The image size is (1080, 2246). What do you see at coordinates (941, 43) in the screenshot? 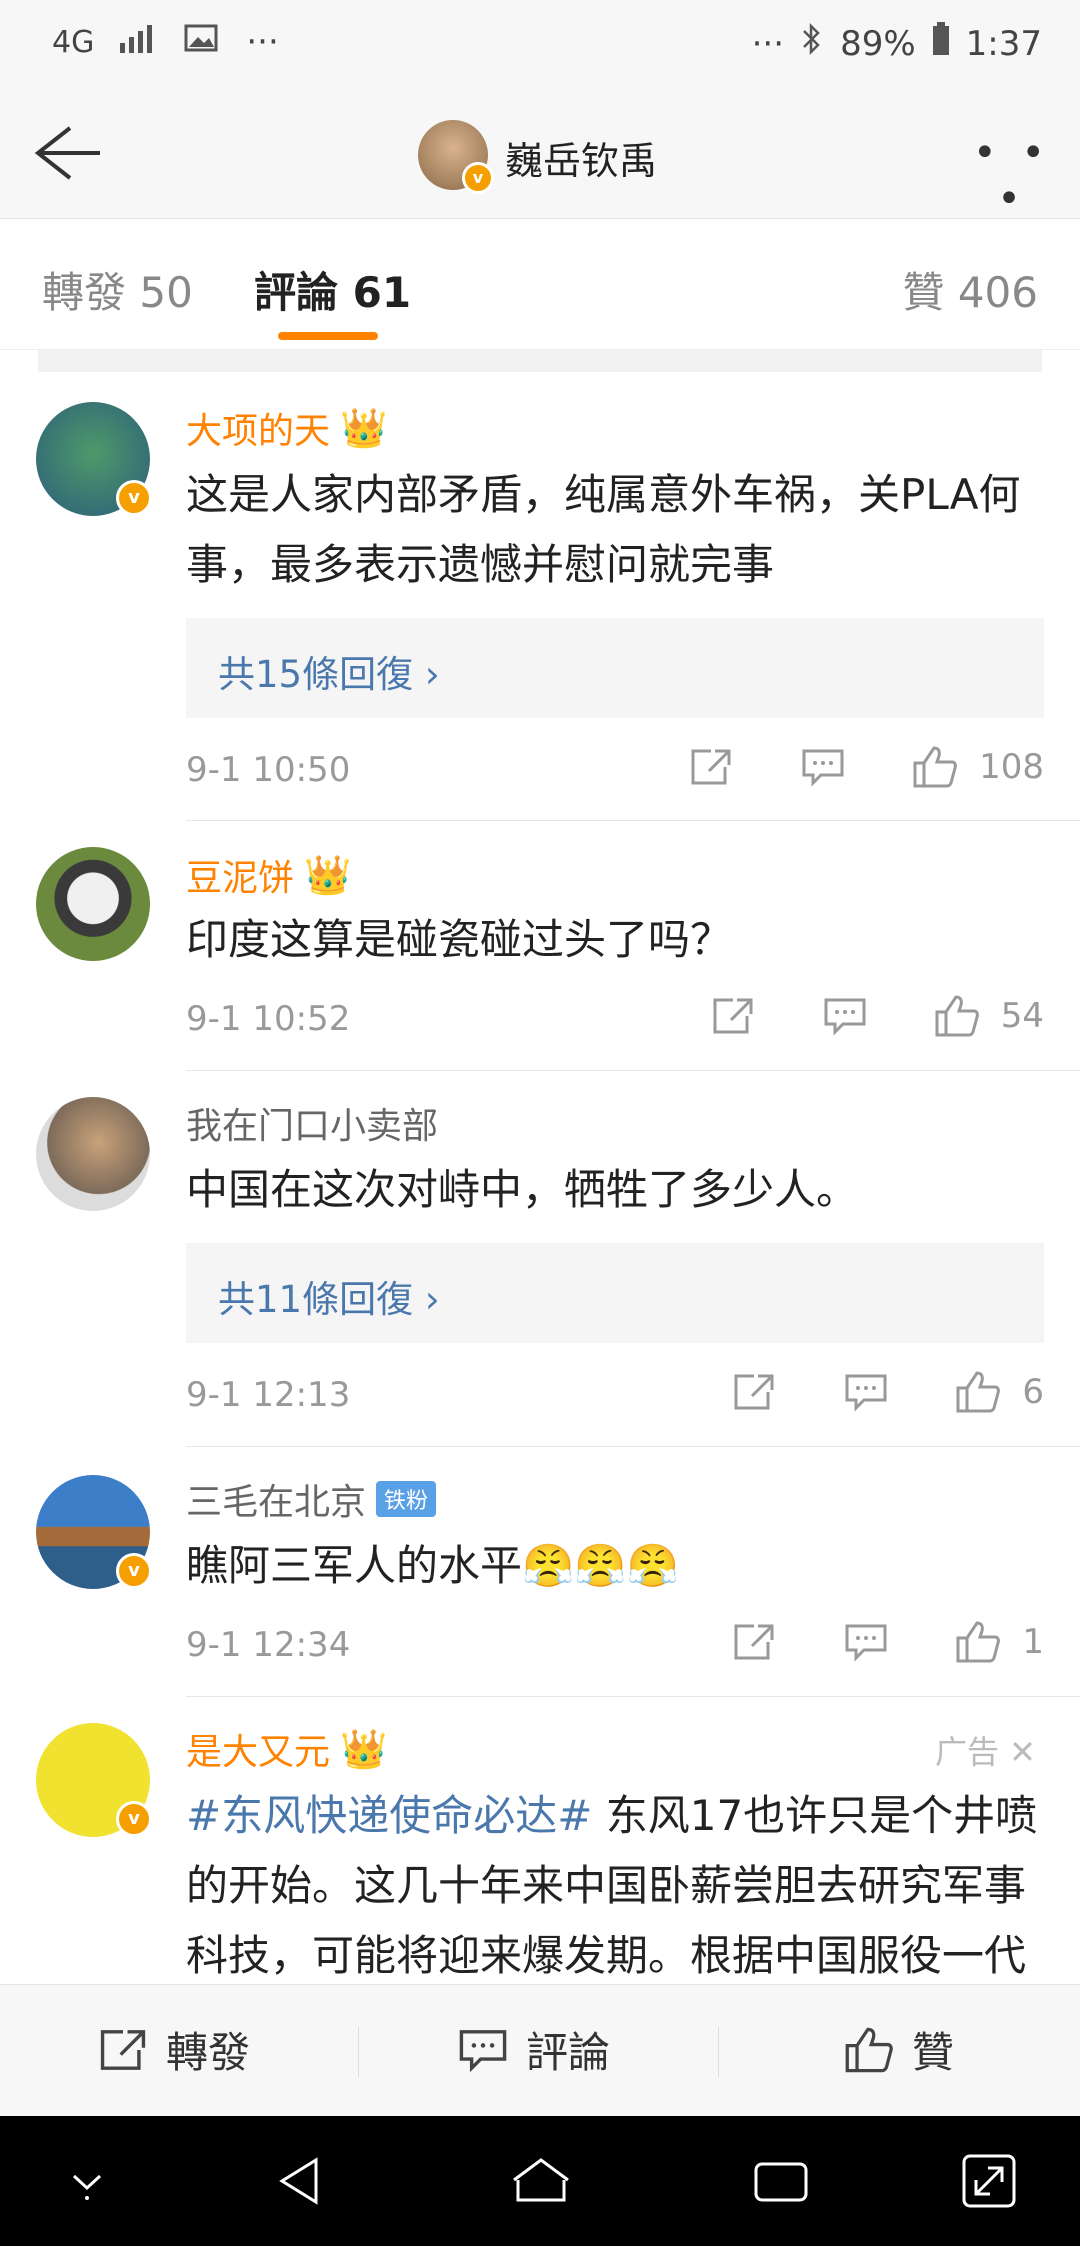
I see `battery-icon` at bounding box center [941, 43].